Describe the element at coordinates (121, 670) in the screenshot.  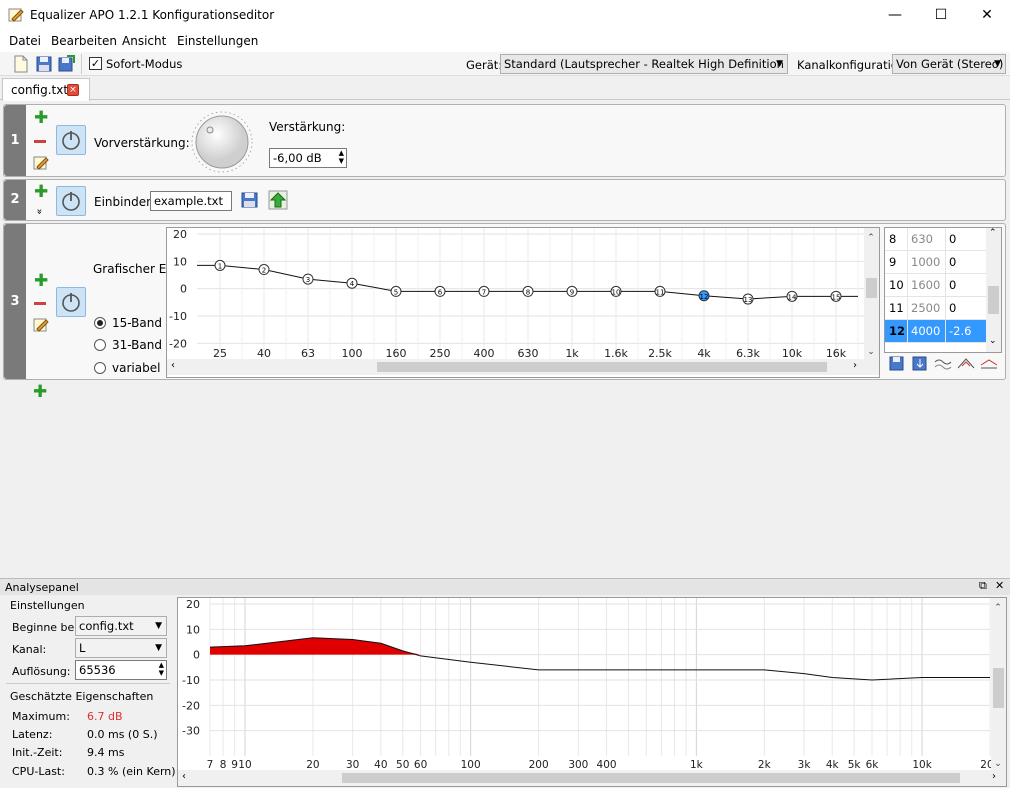
I see `resolution-spinbox: 65536 ▲ ▼` at that location.